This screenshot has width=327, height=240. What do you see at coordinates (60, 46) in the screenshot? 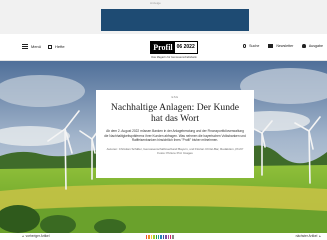
I see `issues-label: Hefte` at bounding box center [60, 46].